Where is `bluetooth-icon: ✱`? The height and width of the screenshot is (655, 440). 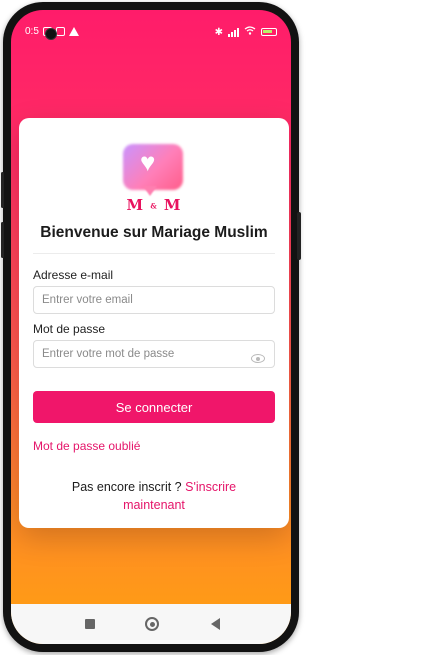 bluetooth-icon: ✱ is located at coordinates (218, 32).